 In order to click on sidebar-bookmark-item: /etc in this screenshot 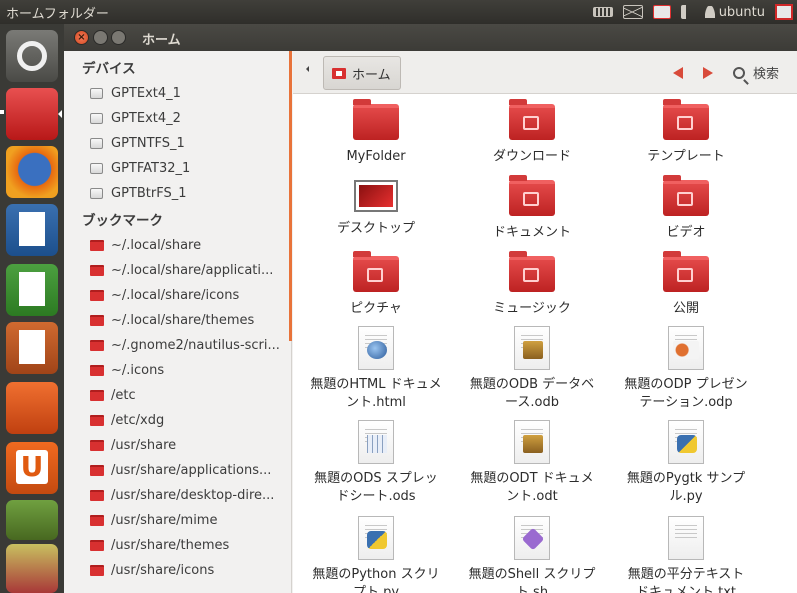, I will do `click(190, 395)`.